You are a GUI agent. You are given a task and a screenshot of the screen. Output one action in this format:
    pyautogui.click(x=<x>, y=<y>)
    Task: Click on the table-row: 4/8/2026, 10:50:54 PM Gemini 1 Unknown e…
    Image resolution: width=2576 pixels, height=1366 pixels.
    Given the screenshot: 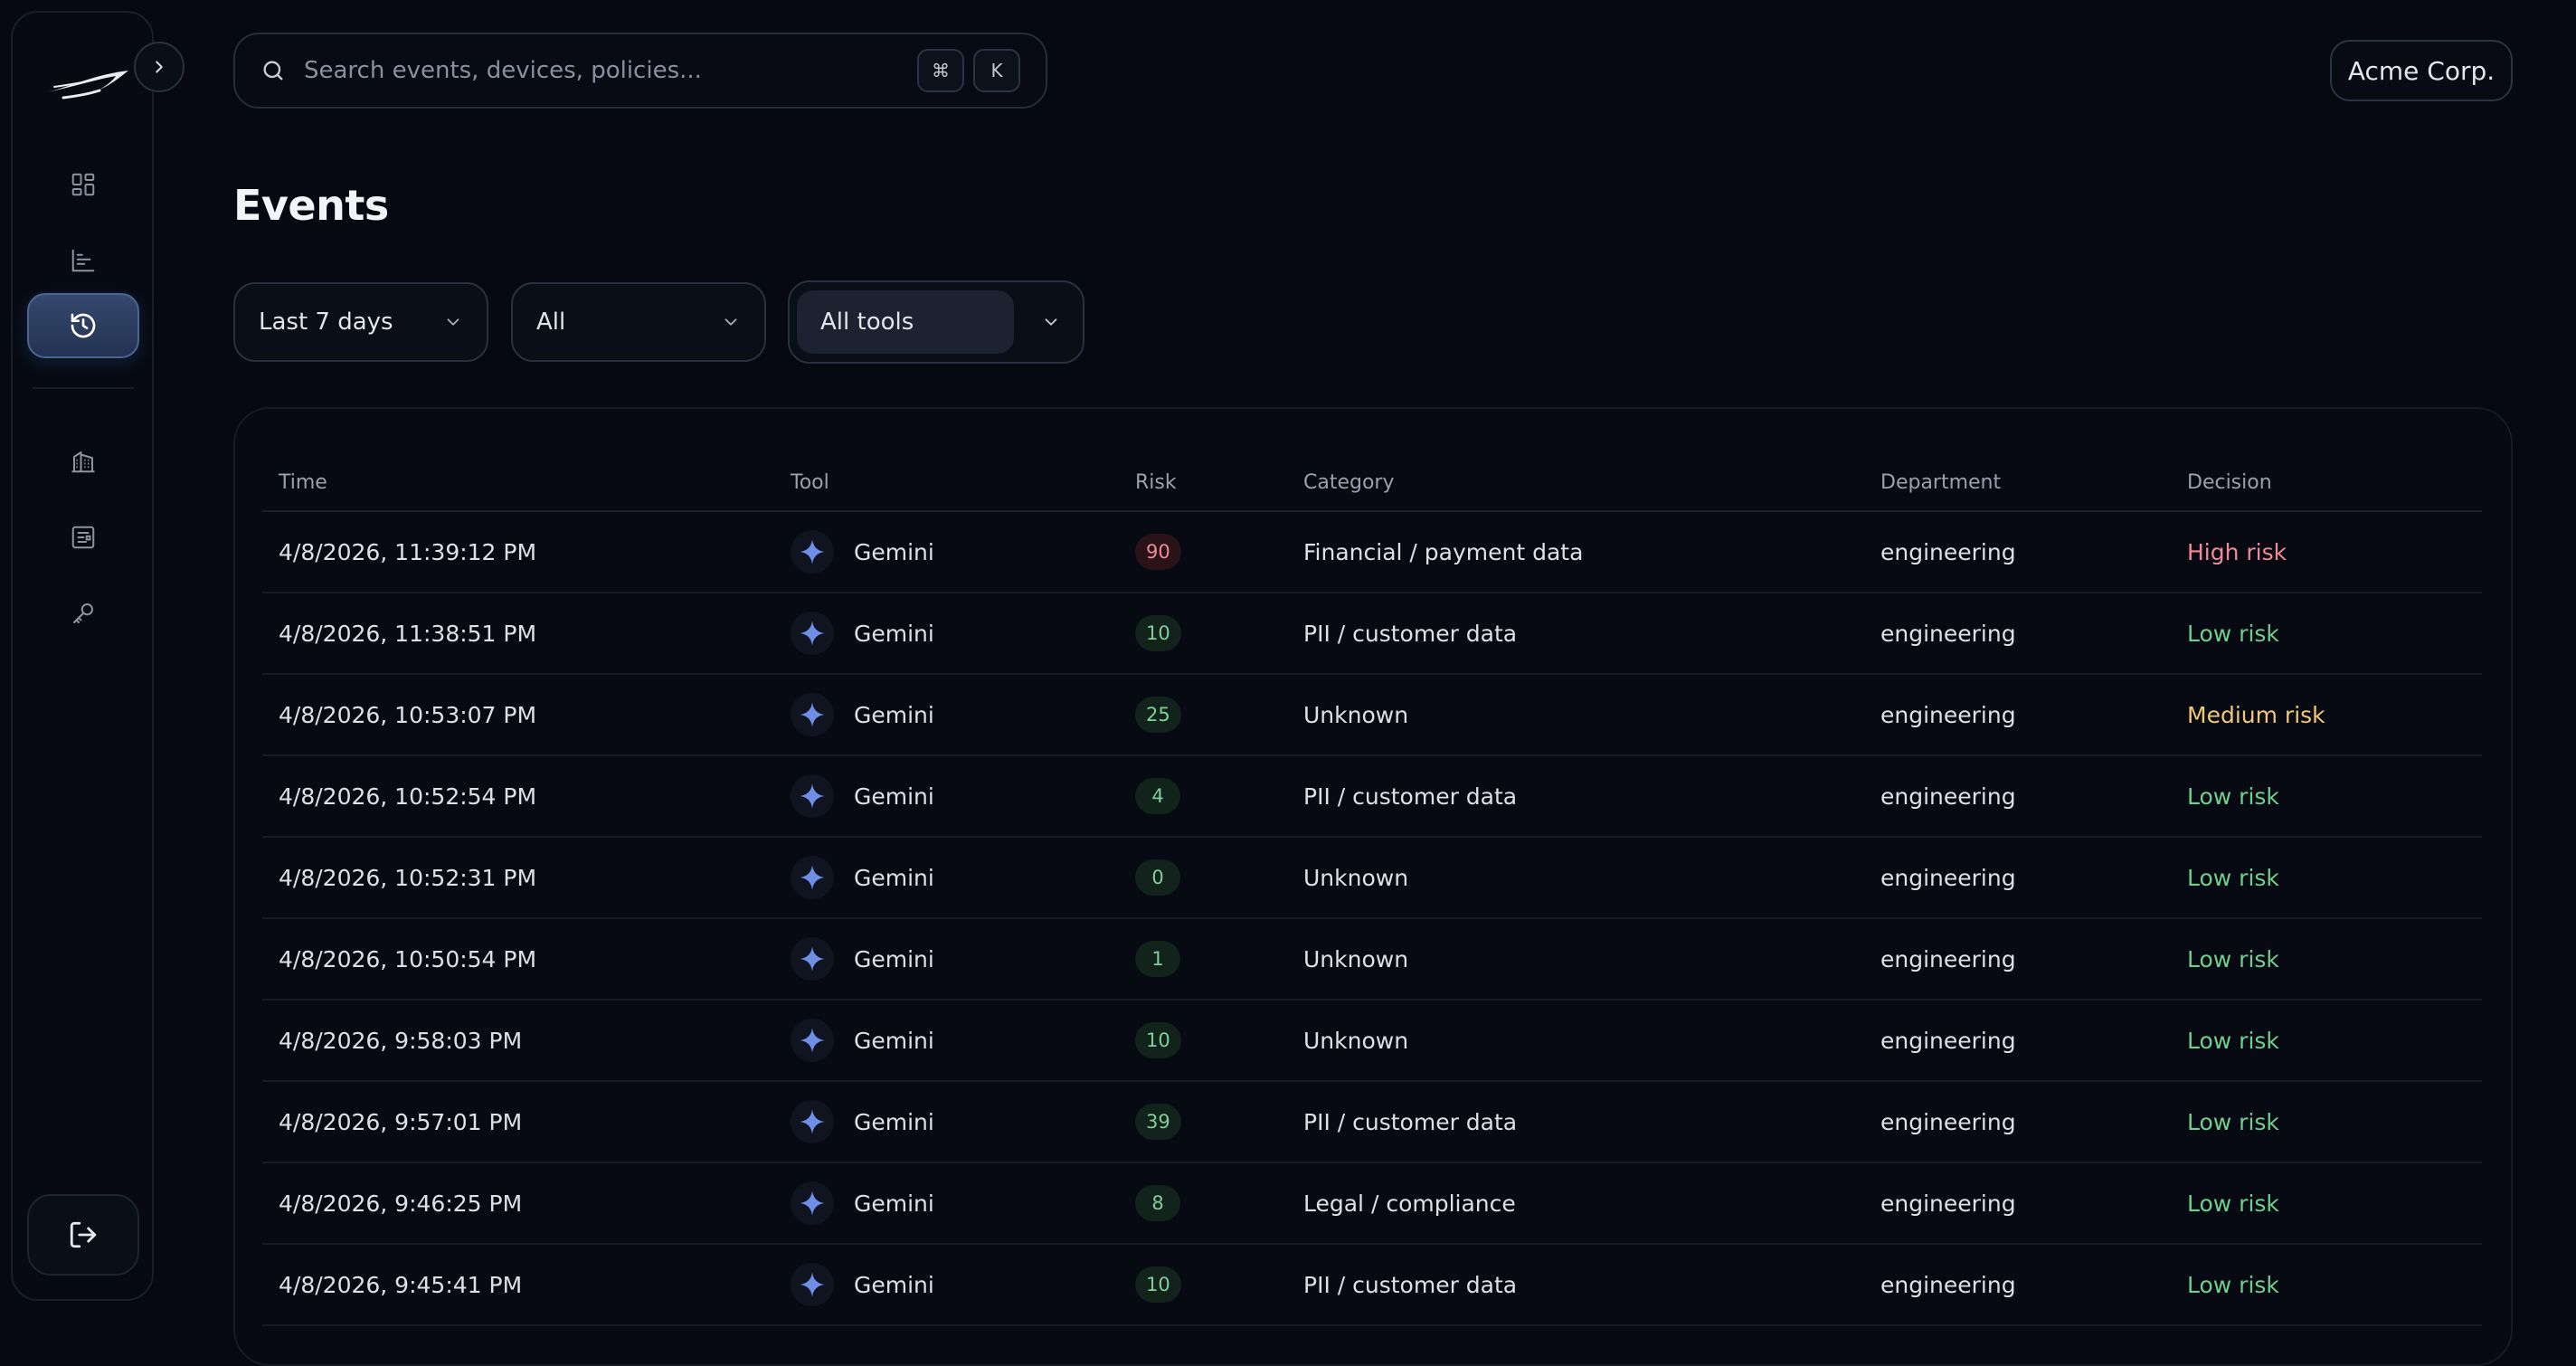 What is the action you would take?
    pyautogui.click(x=1372, y=960)
    